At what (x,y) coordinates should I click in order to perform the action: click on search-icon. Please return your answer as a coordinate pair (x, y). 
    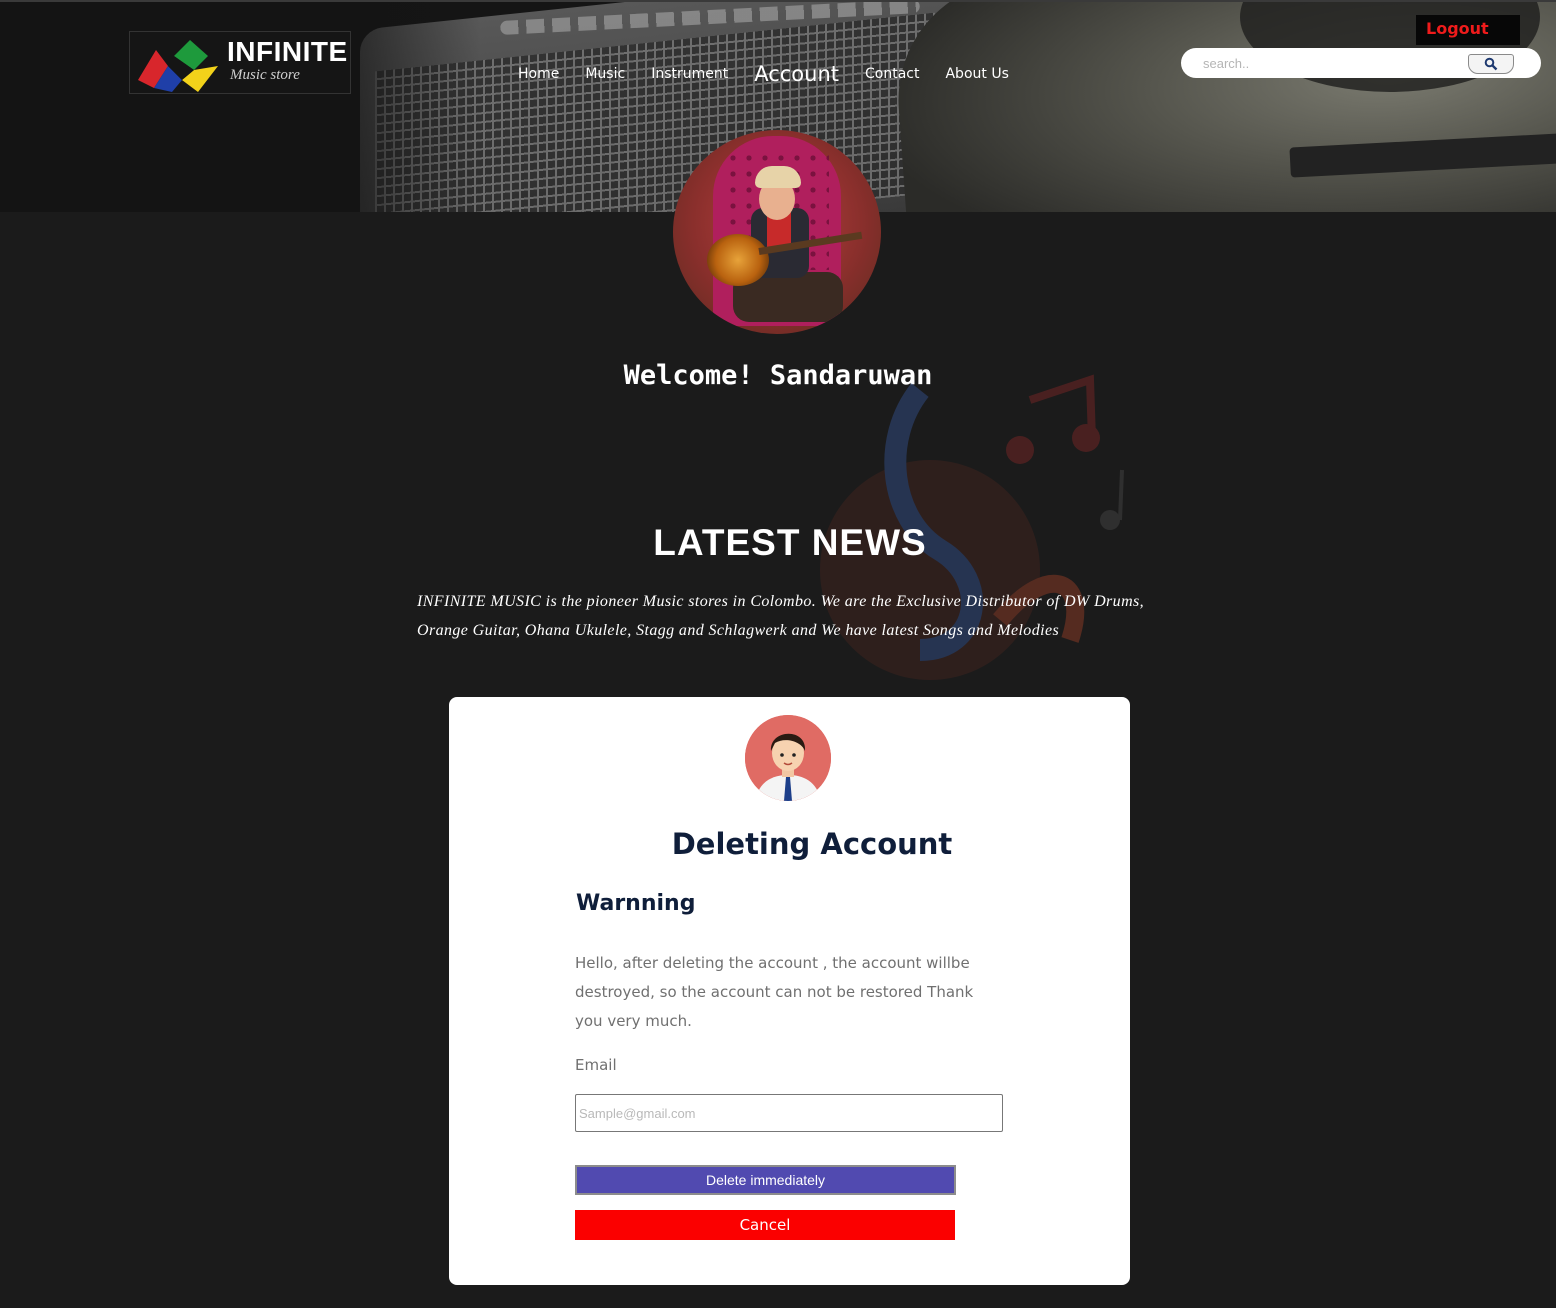
    Looking at the image, I should click on (1491, 64).